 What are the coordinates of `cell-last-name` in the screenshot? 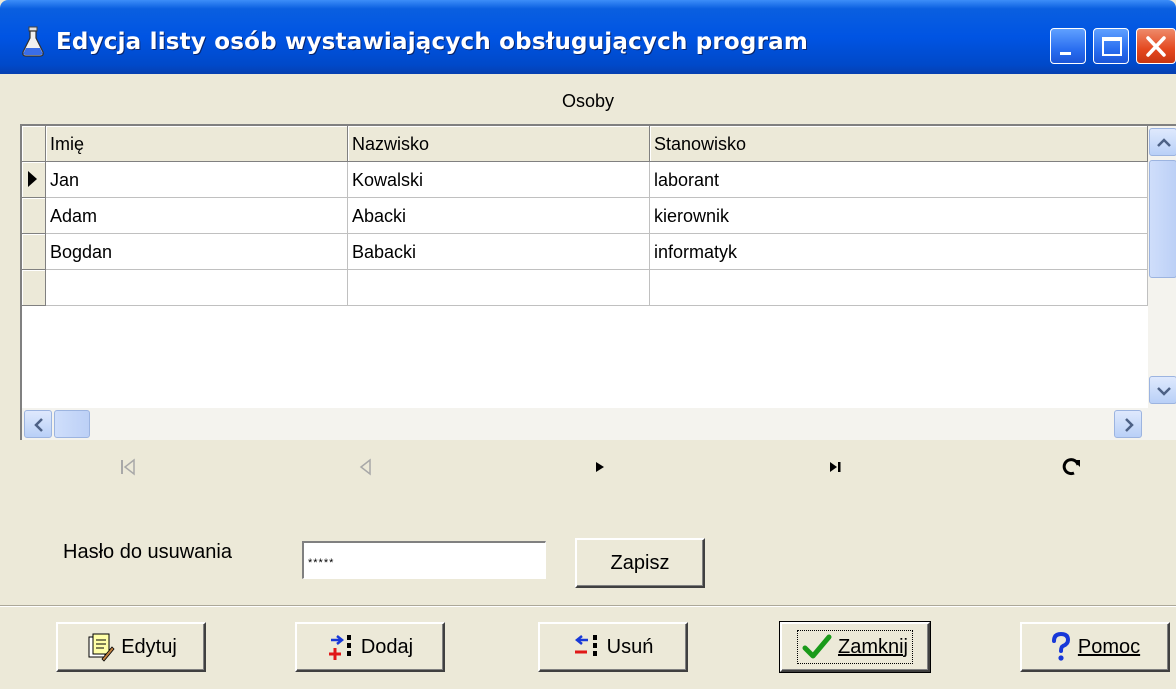 It's located at (499, 288).